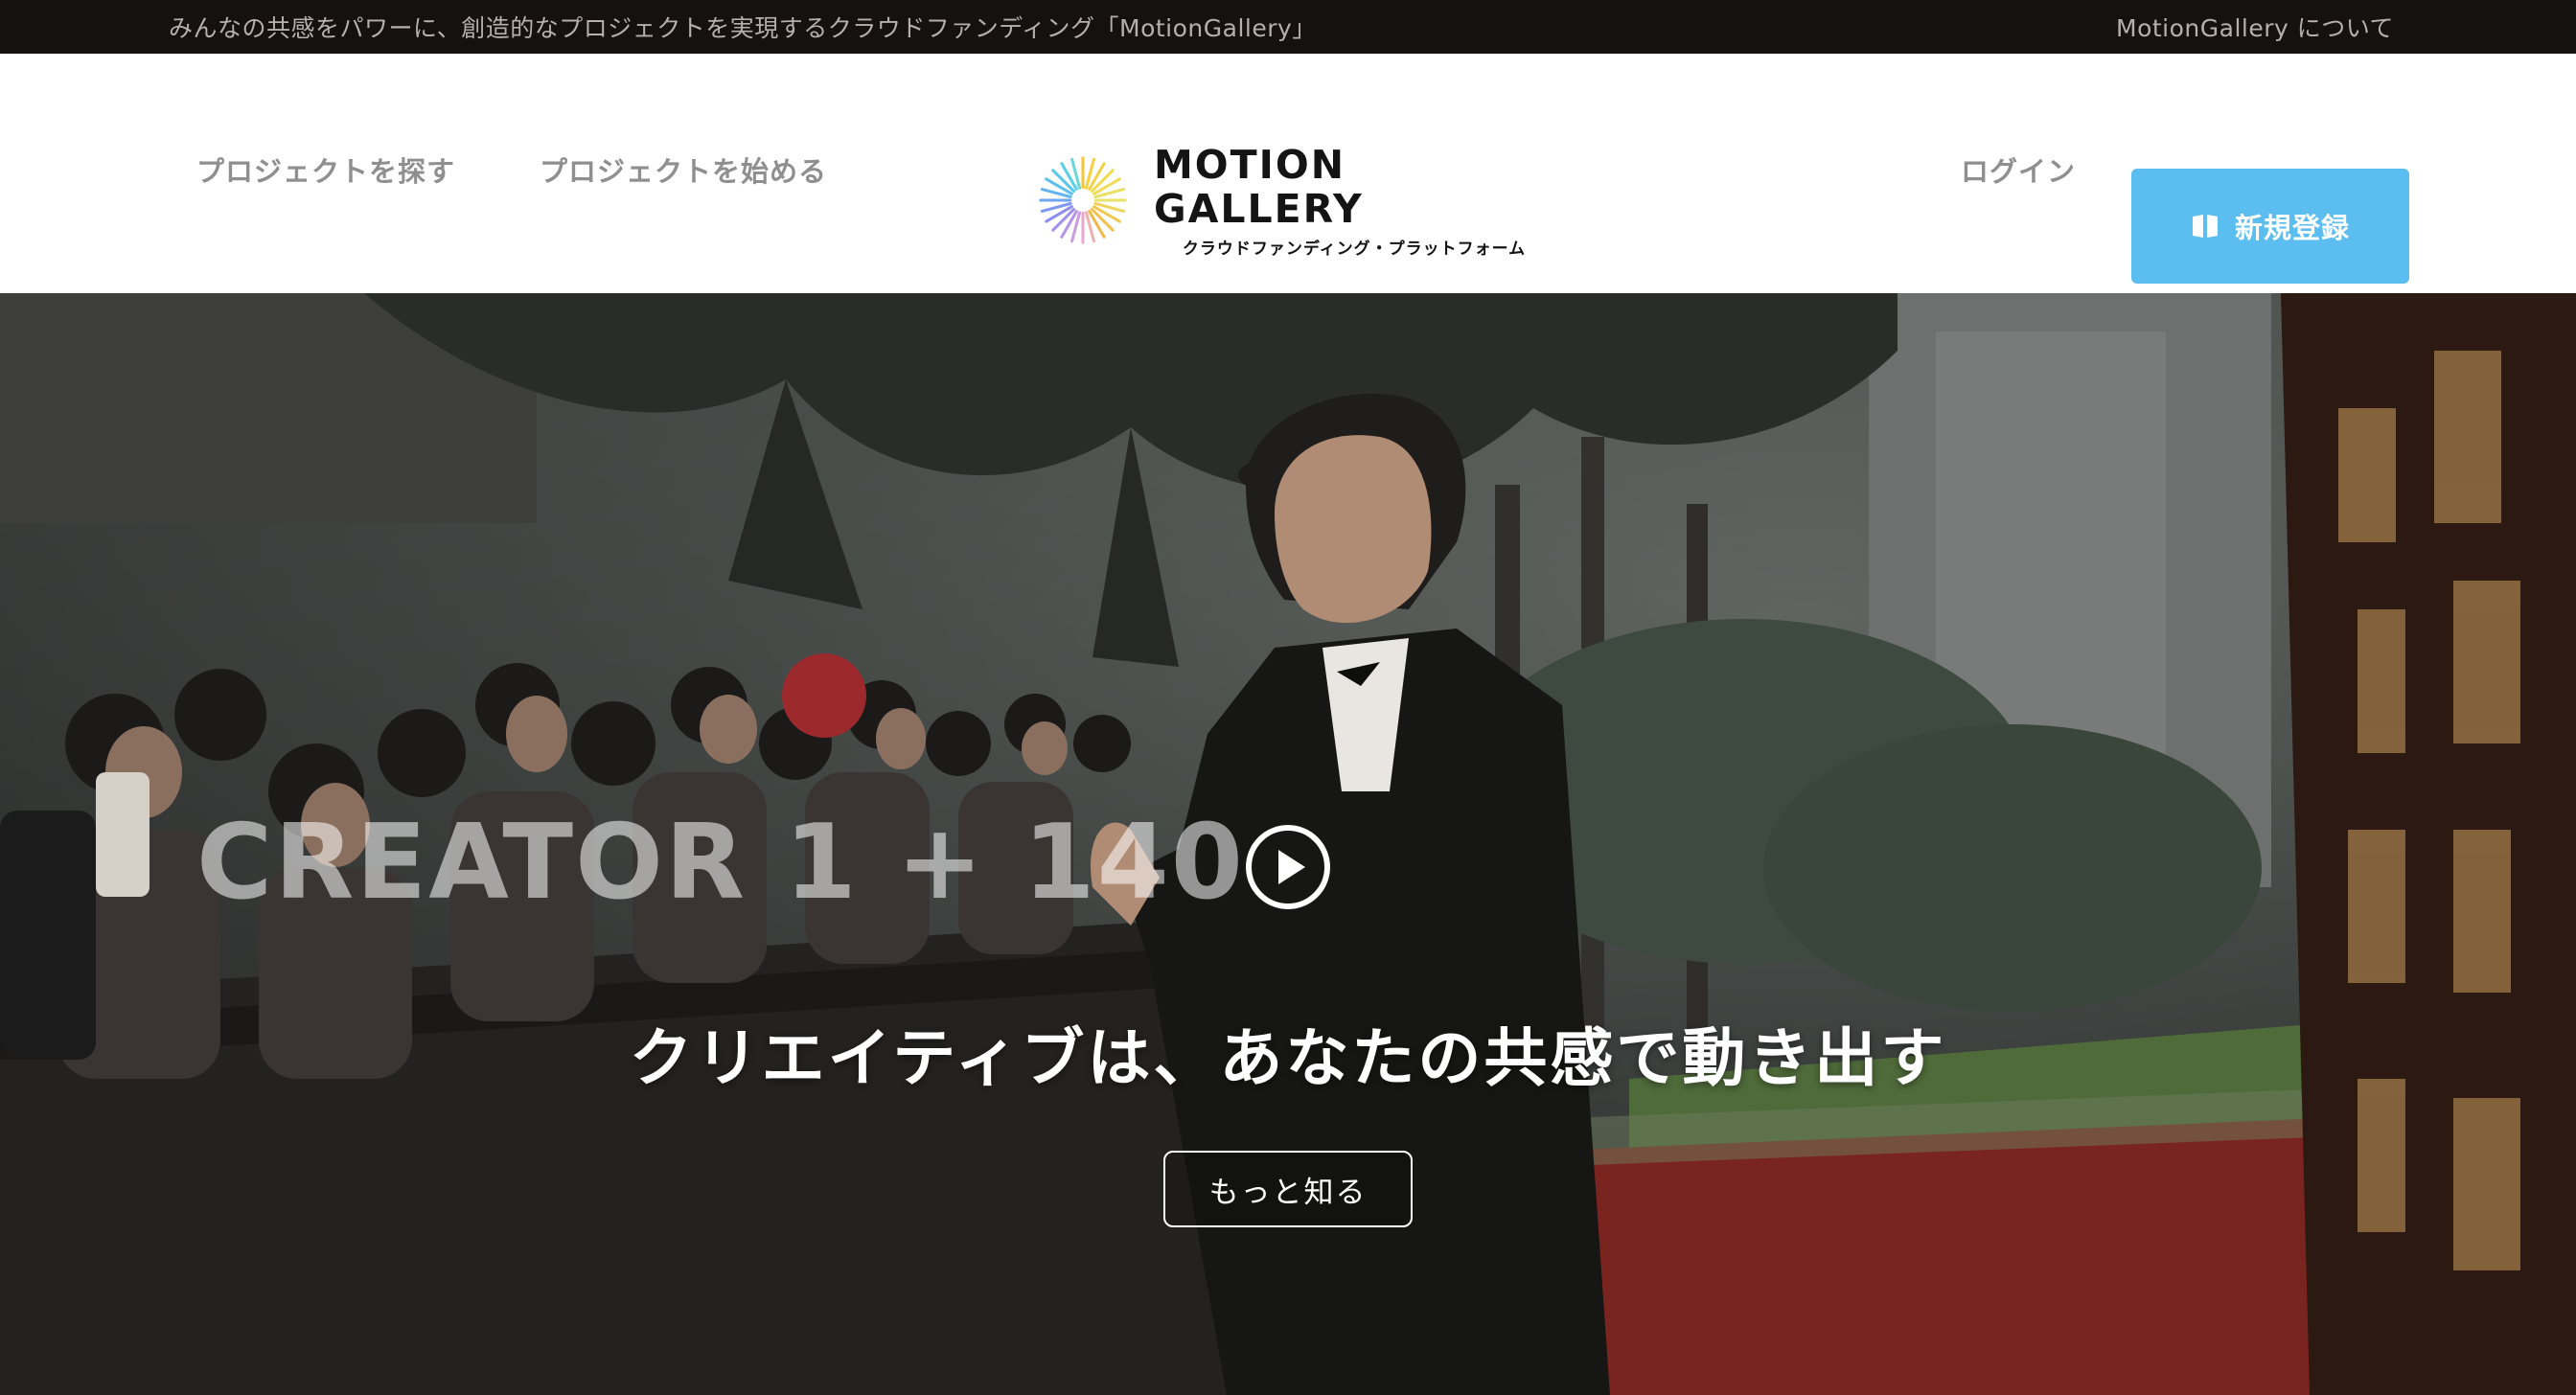  Describe the element at coordinates (683, 171) in the screenshot. I see `nav-start-project: プロジェクトを始める` at that location.